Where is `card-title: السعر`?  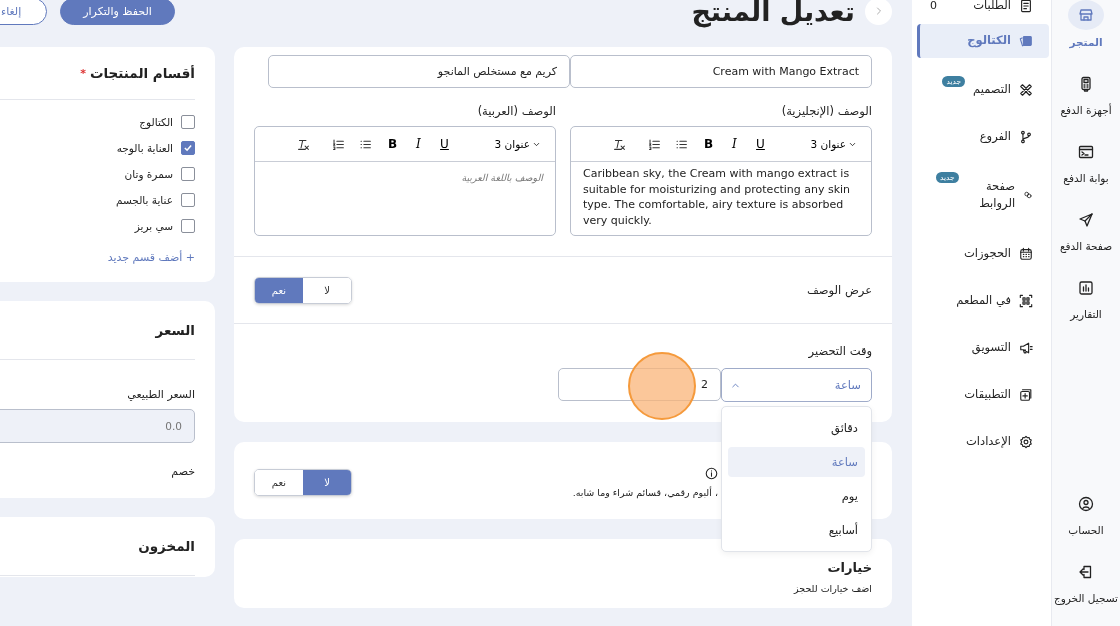 card-title: السعر is located at coordinates (97, 330).